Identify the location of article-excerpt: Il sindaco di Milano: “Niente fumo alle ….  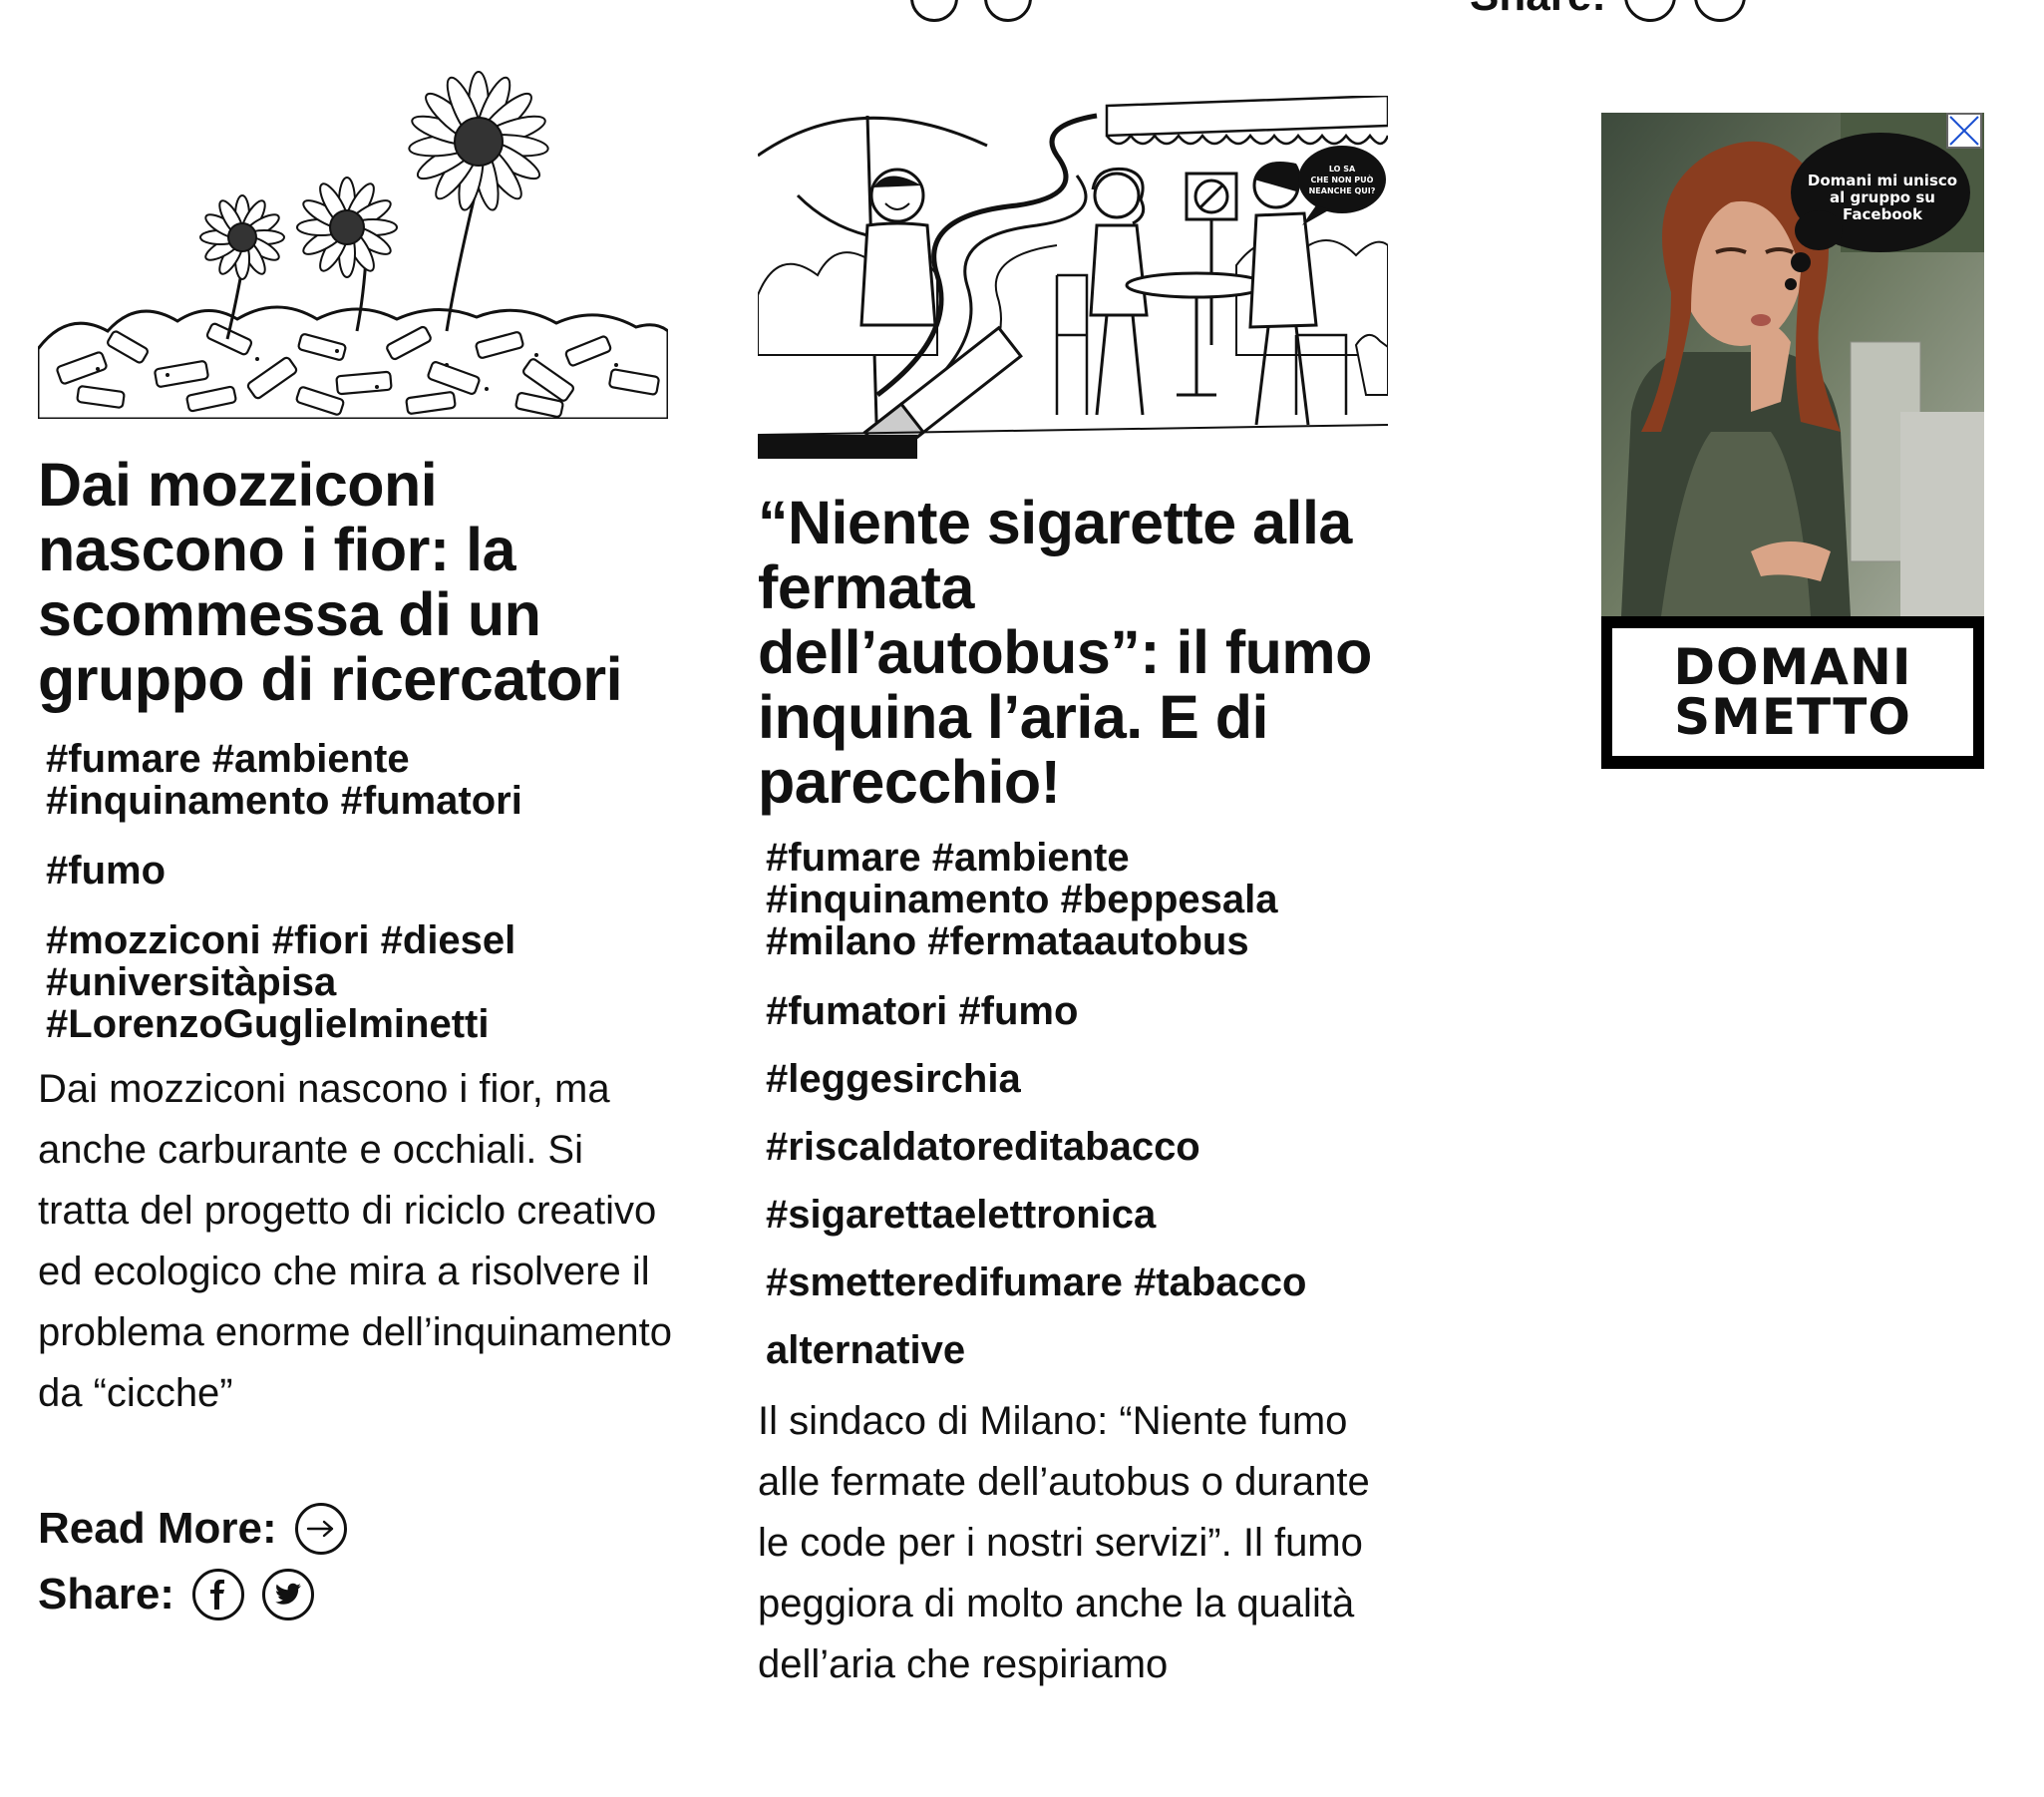
(1064, 1542).